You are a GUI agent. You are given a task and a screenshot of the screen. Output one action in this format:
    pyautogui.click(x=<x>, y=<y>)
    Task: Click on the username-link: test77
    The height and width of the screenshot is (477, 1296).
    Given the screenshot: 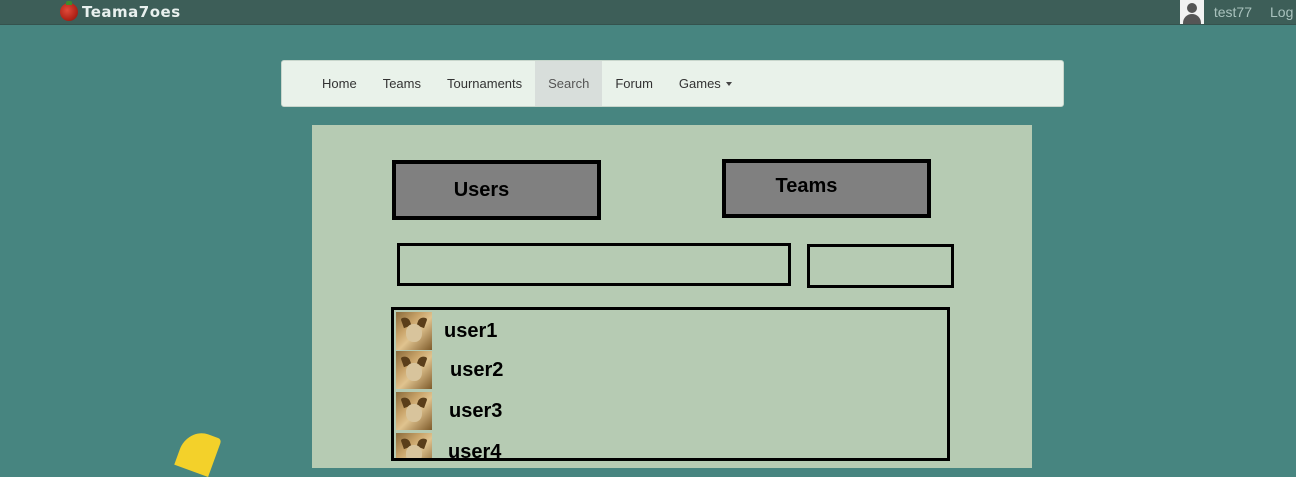 What is the action you would take?
    pyautogui.click(x=1233, y=12)
    